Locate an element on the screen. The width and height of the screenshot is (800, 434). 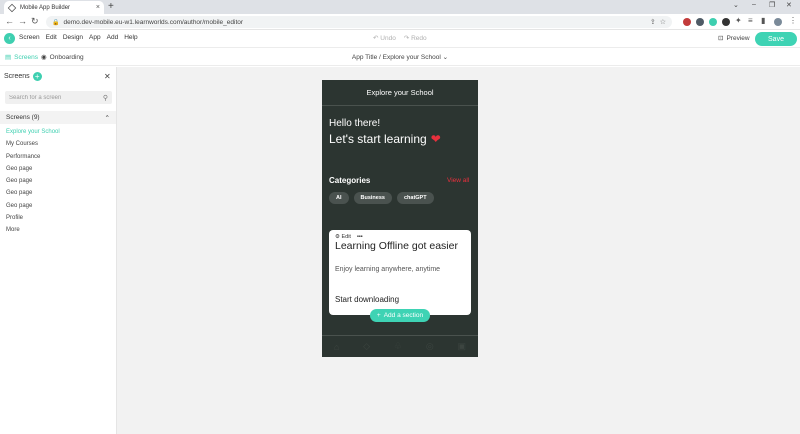
tab-title: Mobile App Builder is located at coordinates (45, 7).